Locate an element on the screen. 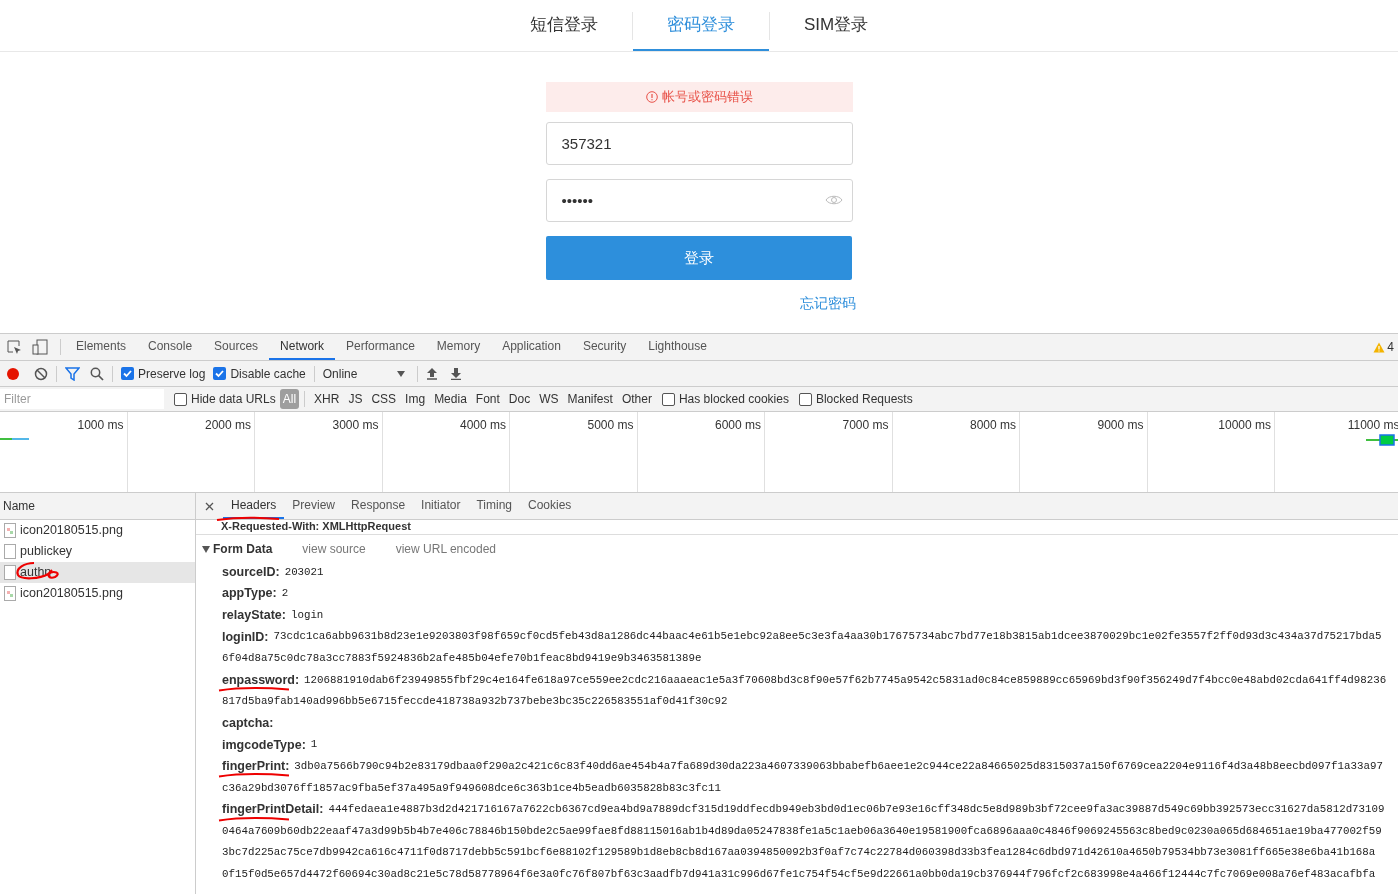 This screenshot has width=1398, height=894. login-tab: 密码登录 is located at coordinates (700, 25).